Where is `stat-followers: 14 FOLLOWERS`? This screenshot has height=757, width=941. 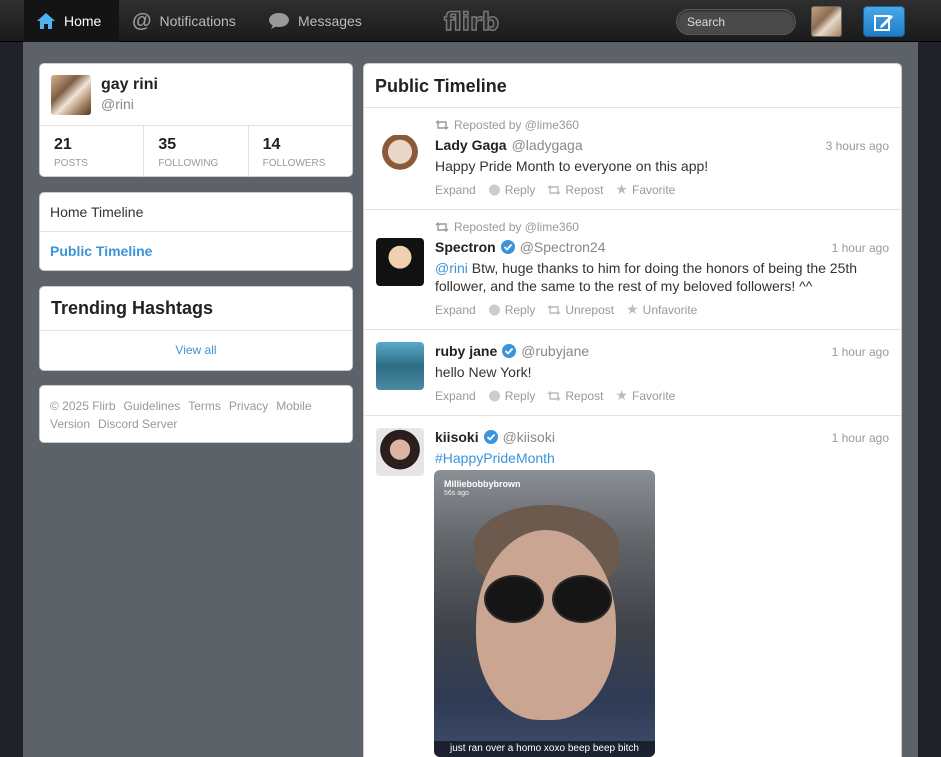 stat-followers: 14 FOLLOWERS is located at coordinates (300, 151).